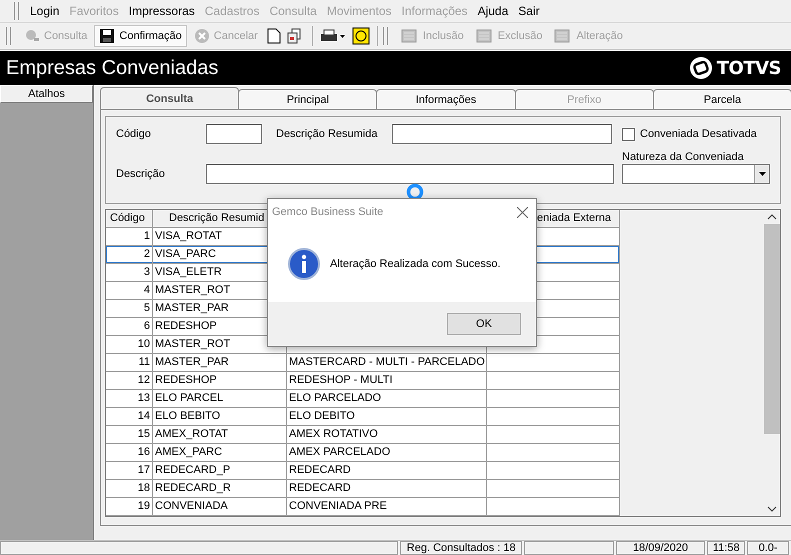 The width and height of the screenshot is (791, 555). What do you see at coordinates (129, 381) in the screenshot?
I see `table-cell: 12` at bounding box center [129, 381].